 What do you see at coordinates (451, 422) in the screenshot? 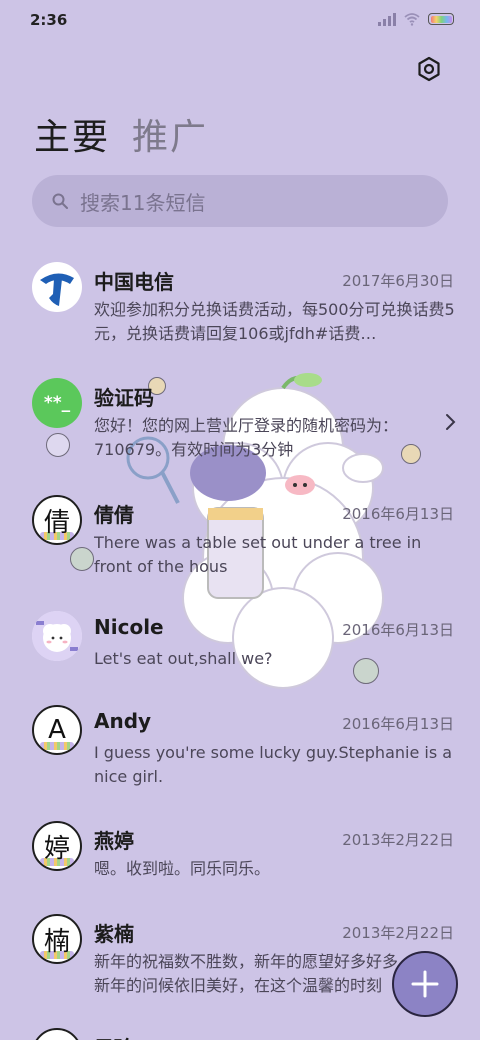
I see `chevron-right-icon` at bounding box center [451, 422].